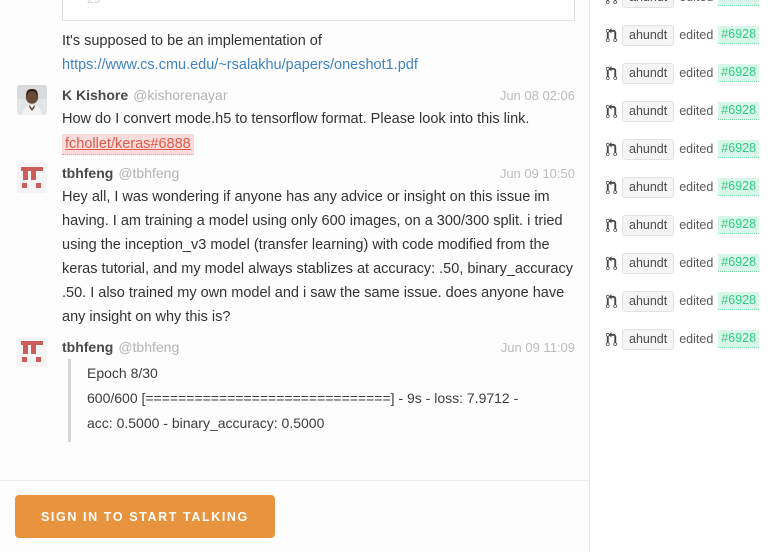  I want to click on code-block-truncated: 29, so click(318, 10).